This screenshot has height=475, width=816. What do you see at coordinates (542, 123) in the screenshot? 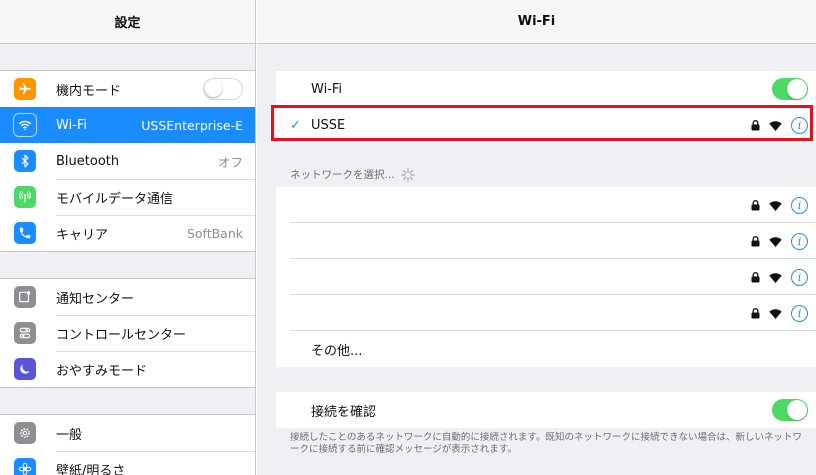
I see `highlight-frame` at bounding box center [542, 123].